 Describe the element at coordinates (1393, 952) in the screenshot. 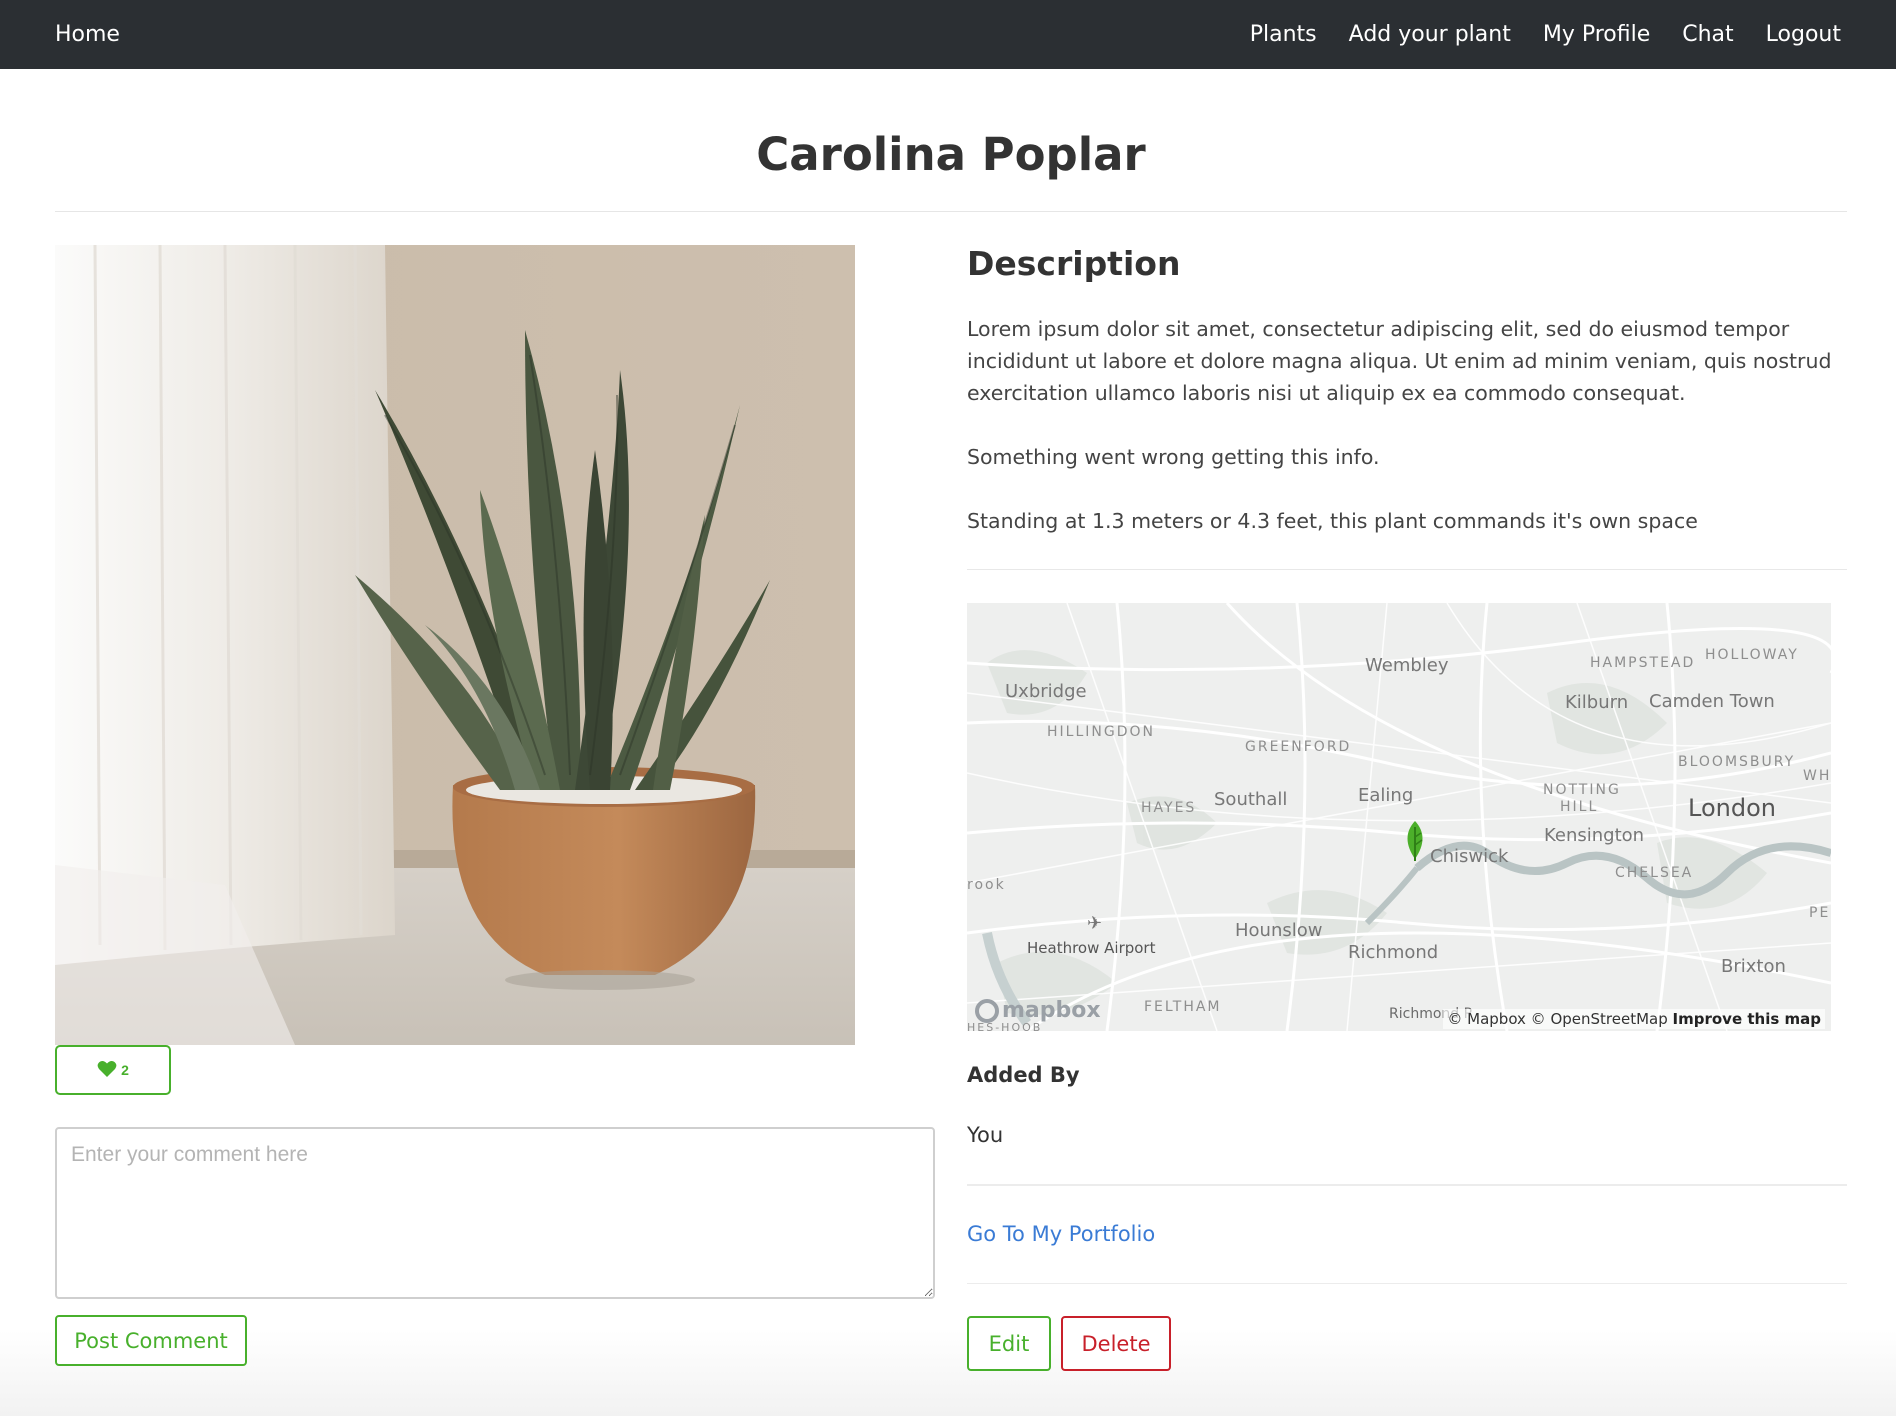

I see `map-label: Richmond` at that location.